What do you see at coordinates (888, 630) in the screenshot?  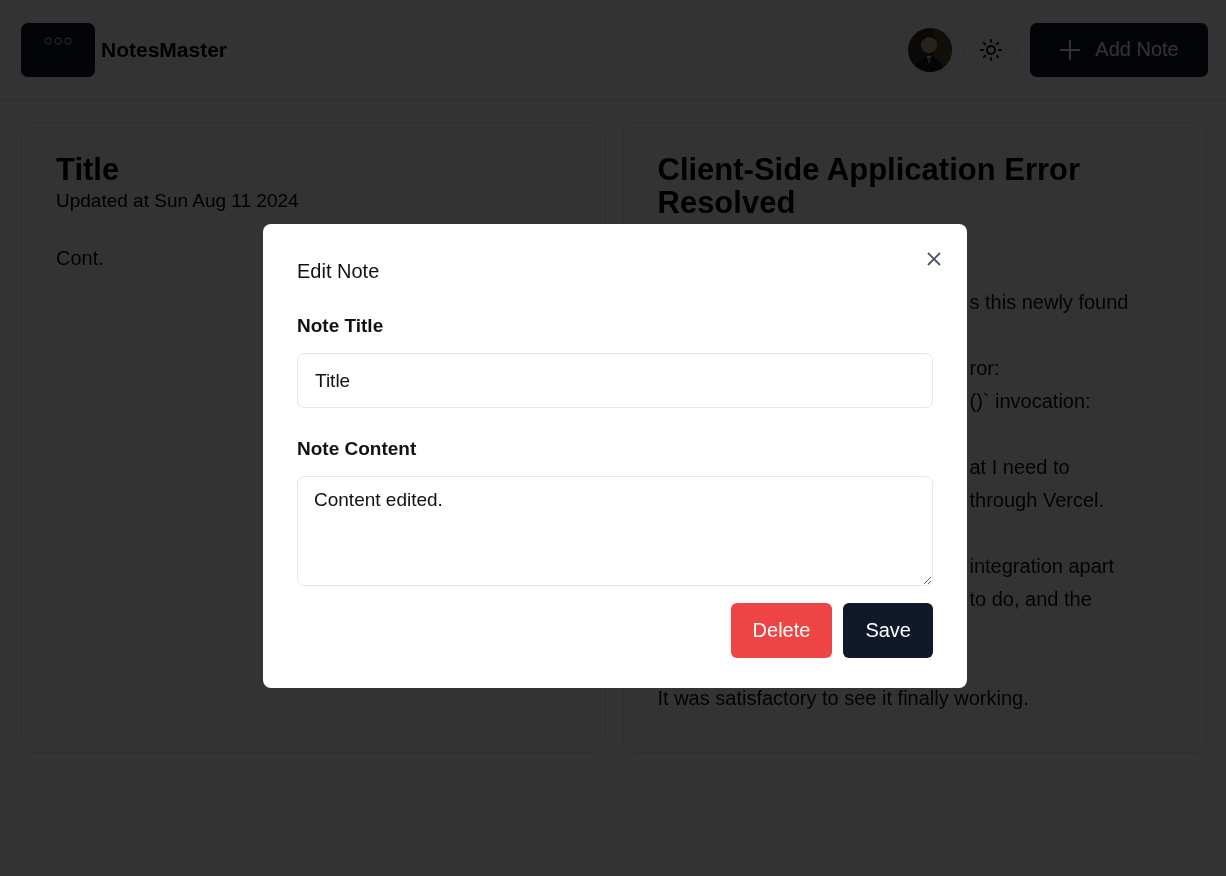 I see `save-button: Save` at bounding box center [888, 630].